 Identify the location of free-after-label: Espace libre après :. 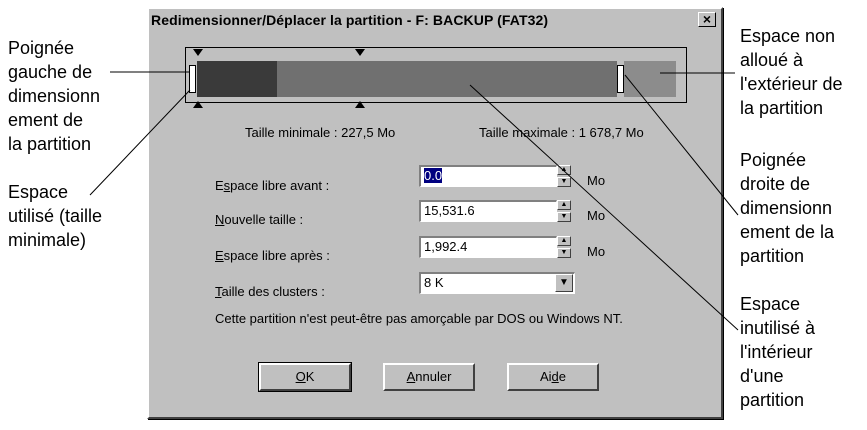
(272, 255).